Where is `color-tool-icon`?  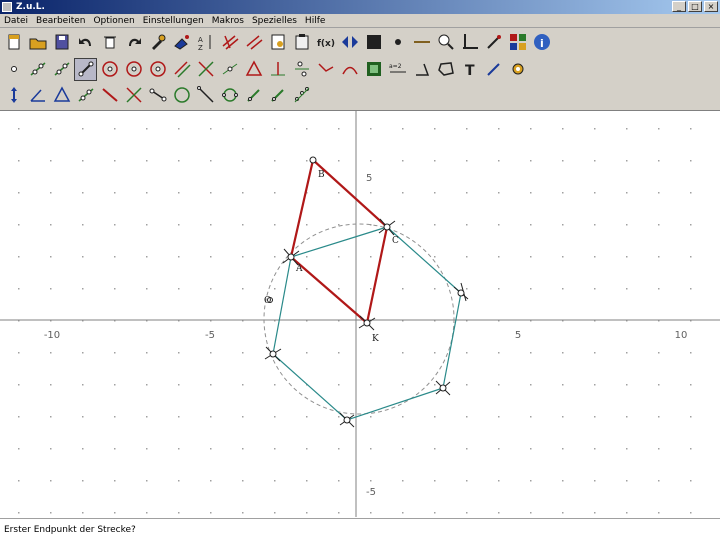
color-tool-icon is located at coordinates (181, 42).